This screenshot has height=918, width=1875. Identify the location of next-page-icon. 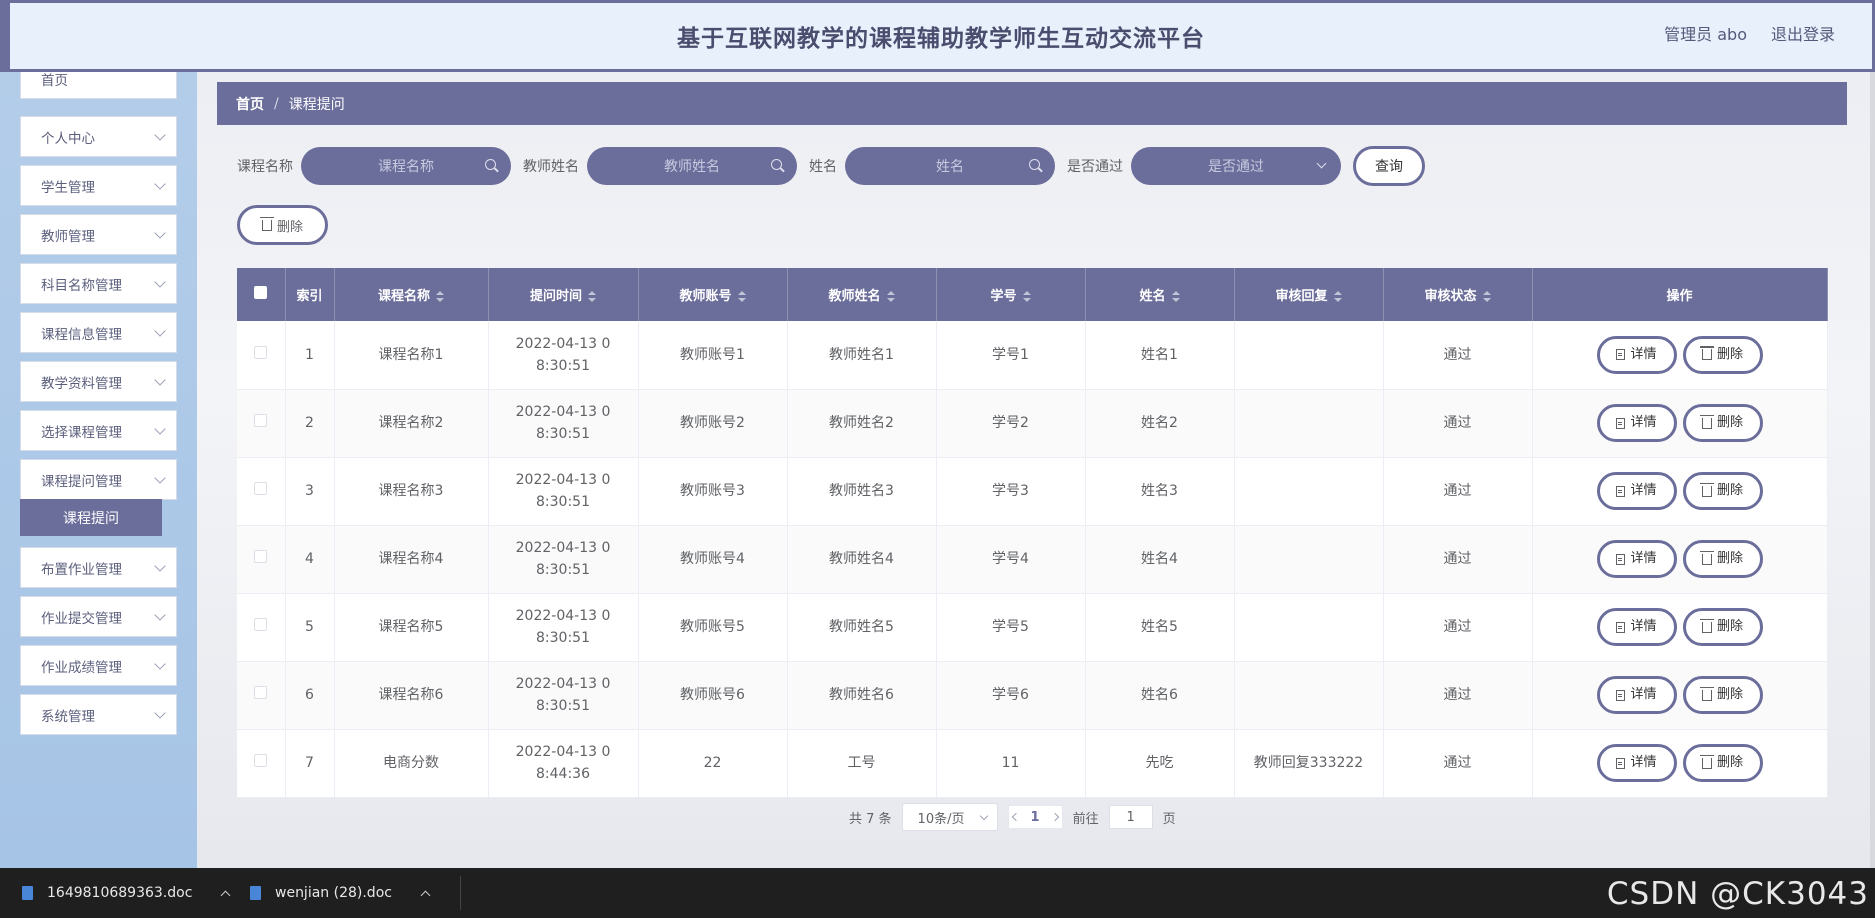
(1054, 817).